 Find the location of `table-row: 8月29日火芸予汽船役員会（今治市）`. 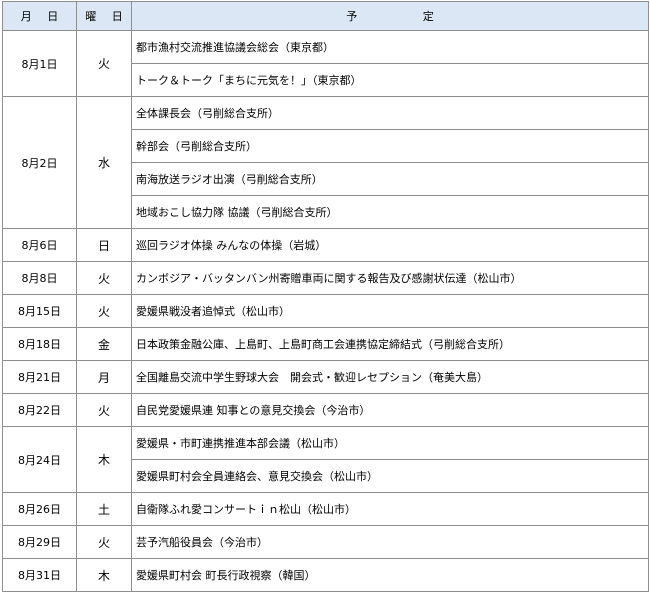

table-row: 8月29日火芸予汽船役員会（今治市） is located at coordinates (325, 542).